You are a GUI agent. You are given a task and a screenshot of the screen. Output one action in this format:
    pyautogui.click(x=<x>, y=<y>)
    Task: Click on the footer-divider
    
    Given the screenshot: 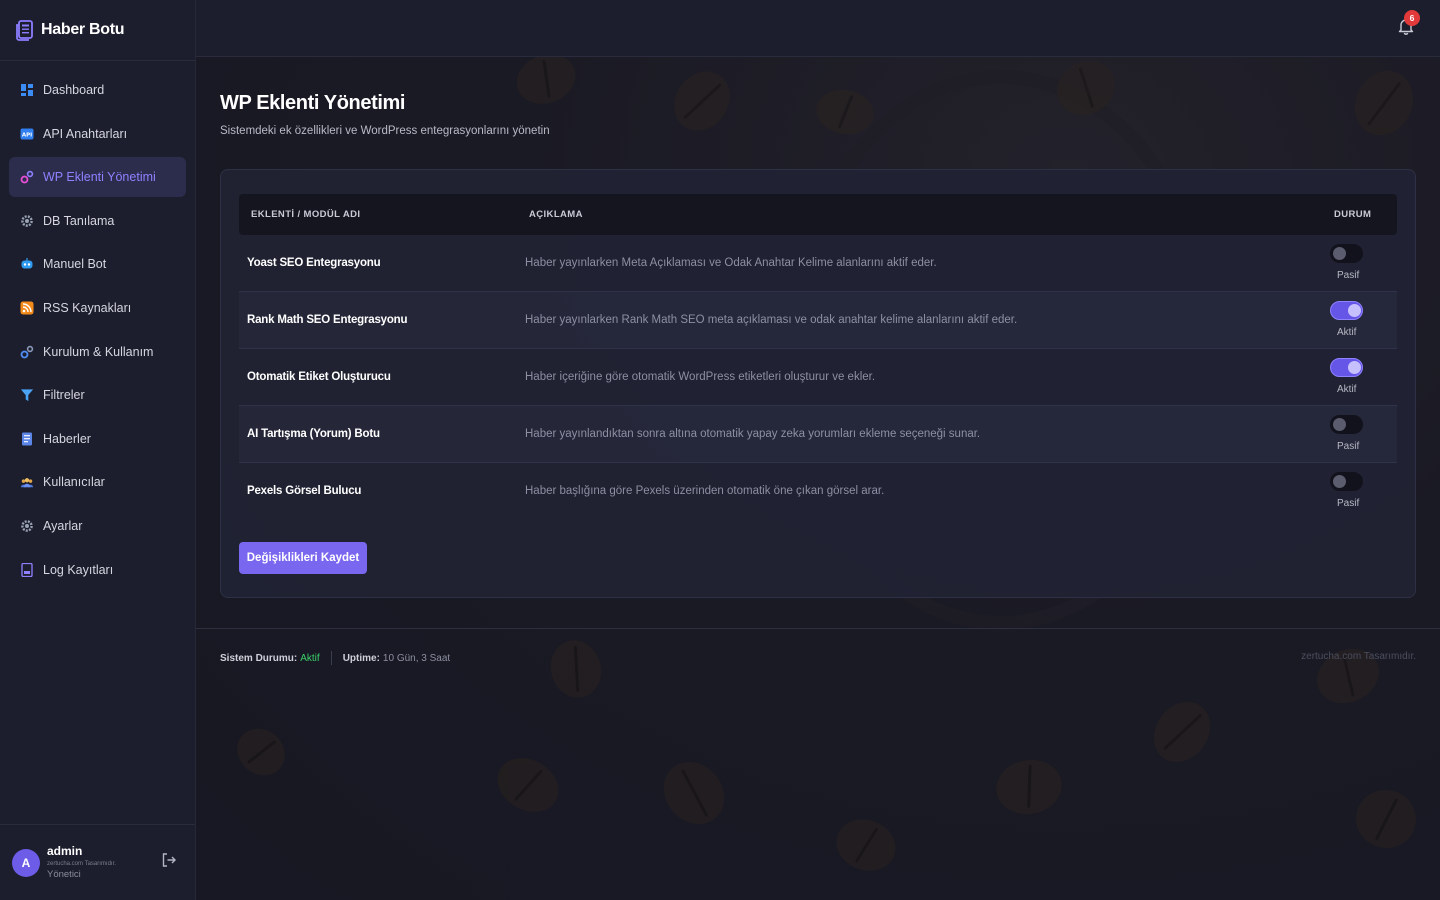 What is the action you would take?
    pyautogui.click(x=818, y=628)
    